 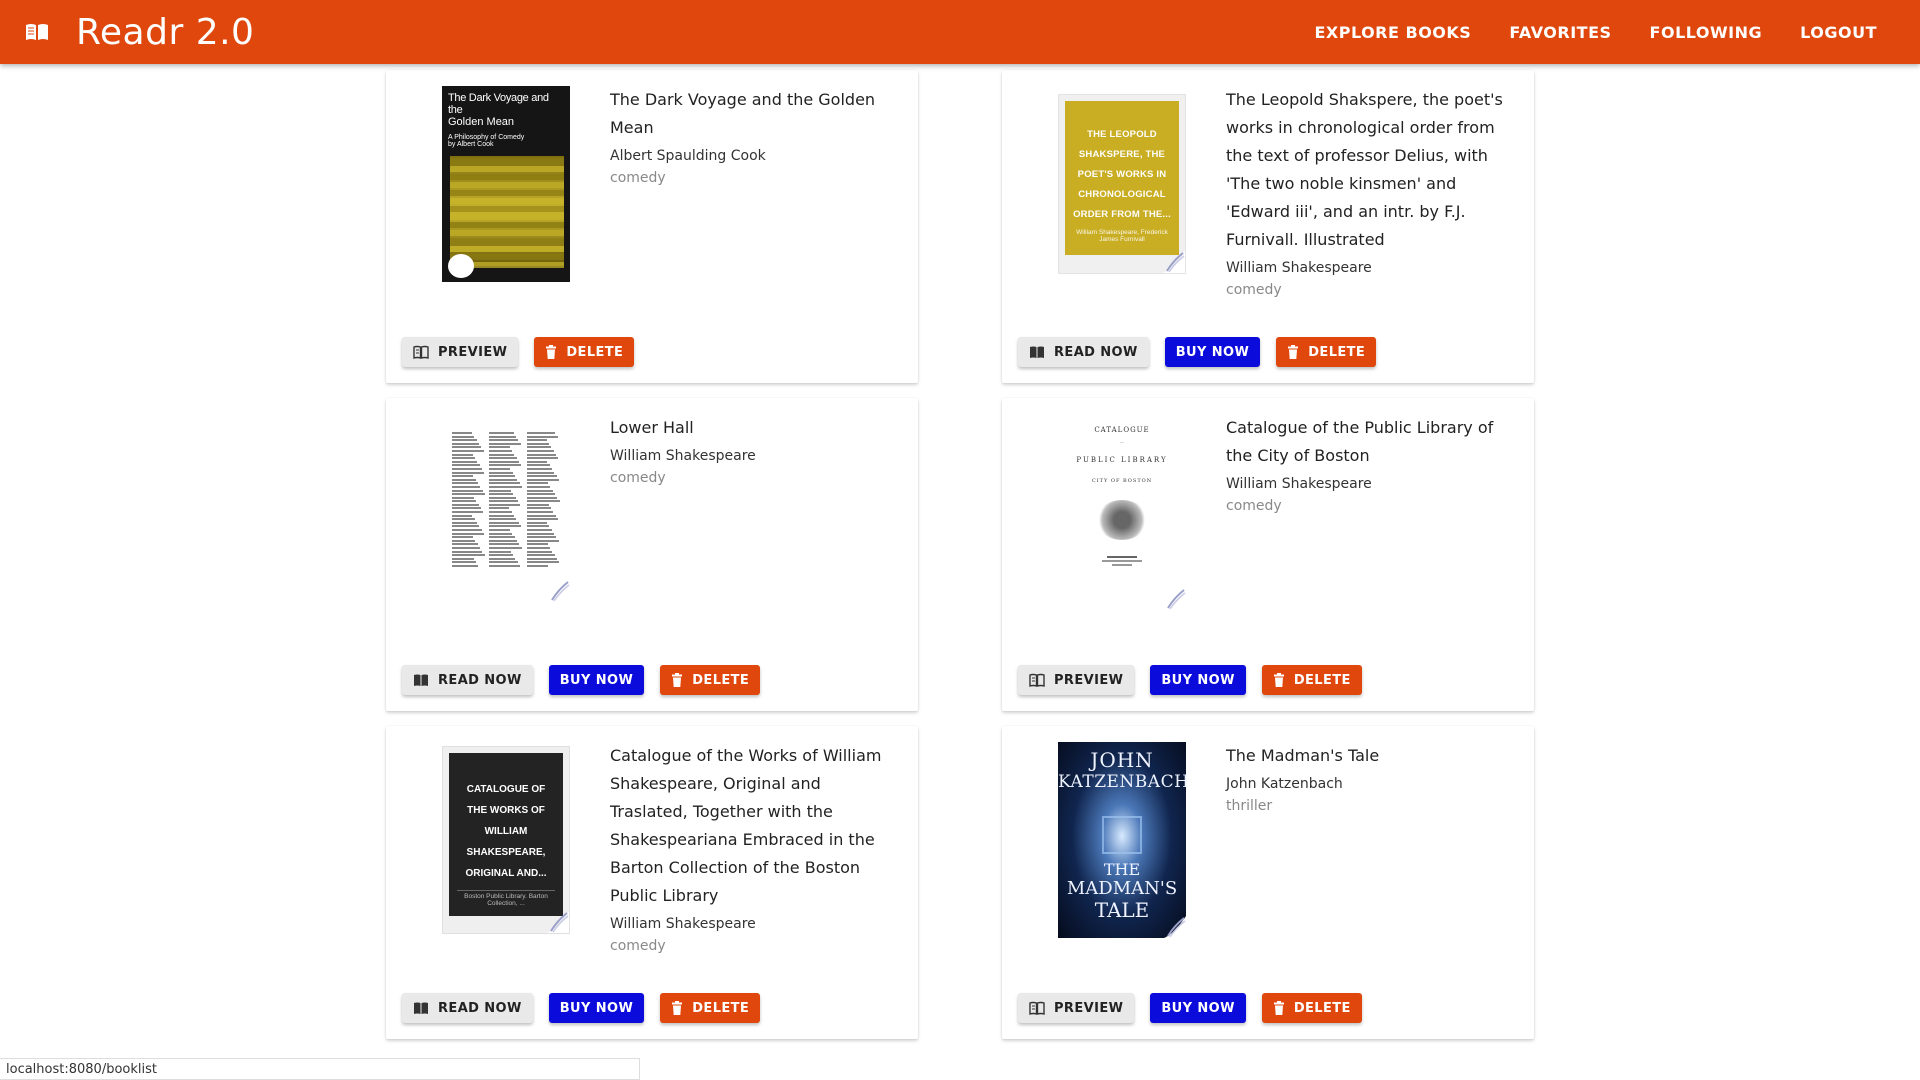 What do you see at coordinates (165, 32) in the screenshot?
I see `app-title: Readr 2.0` at bounding box center [165, 32].